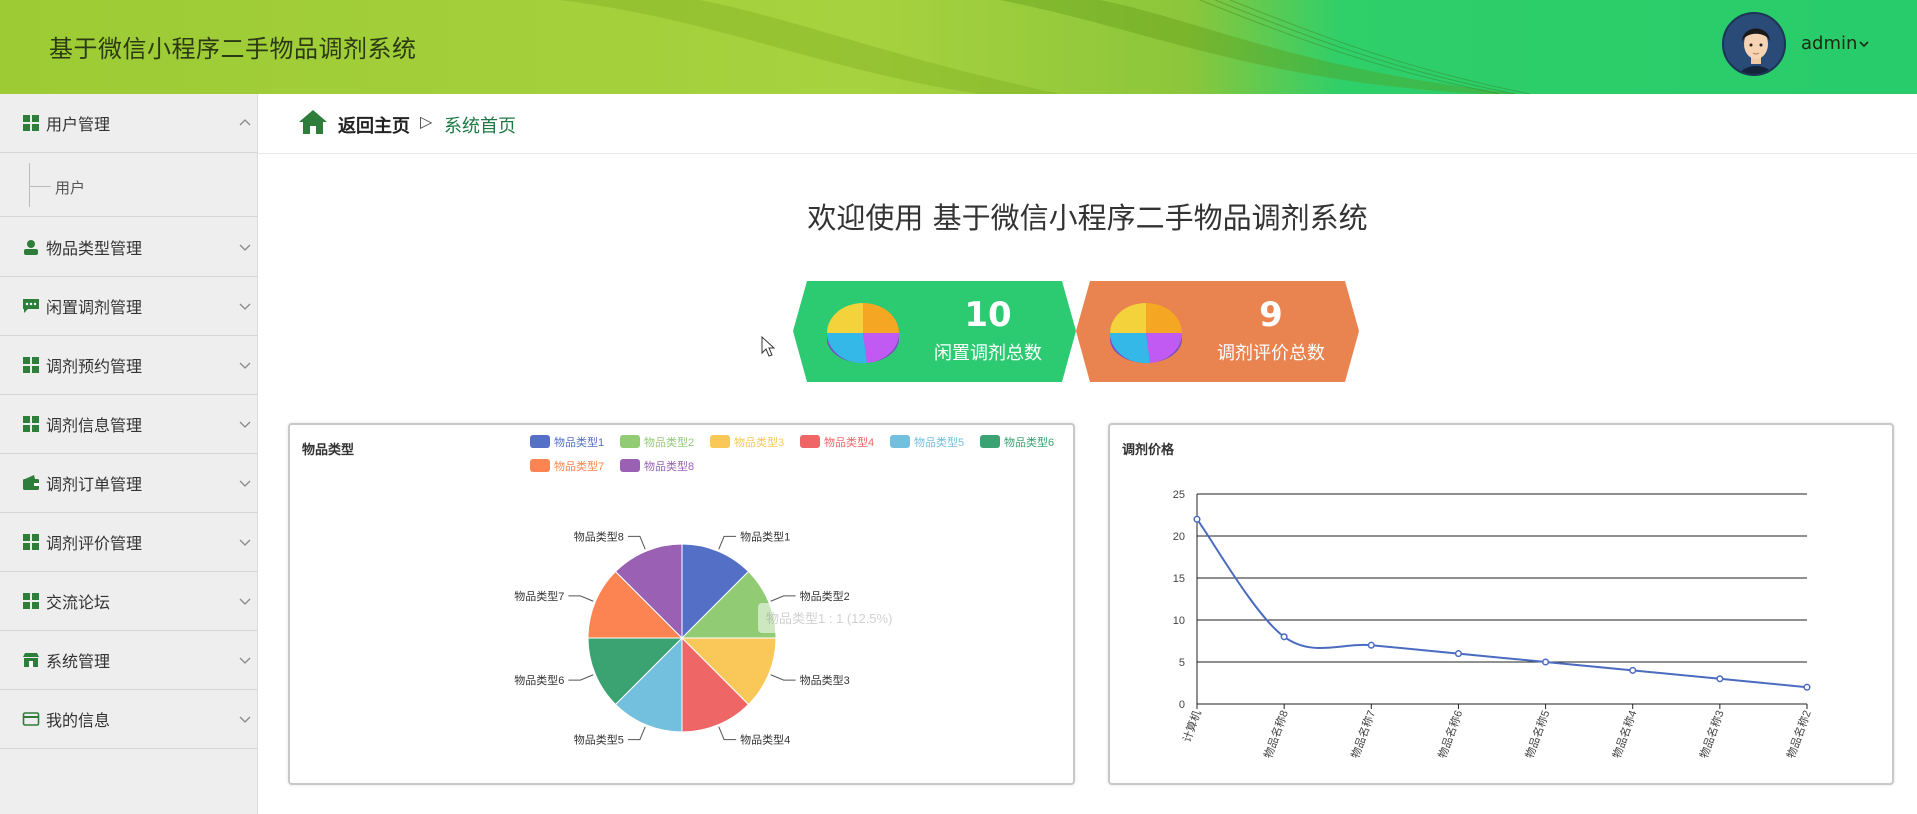  What do you see at coordinates (669, 466) in the screenshot?
I see `legend-label: 物品类型8` at bounding box center [669, 466].